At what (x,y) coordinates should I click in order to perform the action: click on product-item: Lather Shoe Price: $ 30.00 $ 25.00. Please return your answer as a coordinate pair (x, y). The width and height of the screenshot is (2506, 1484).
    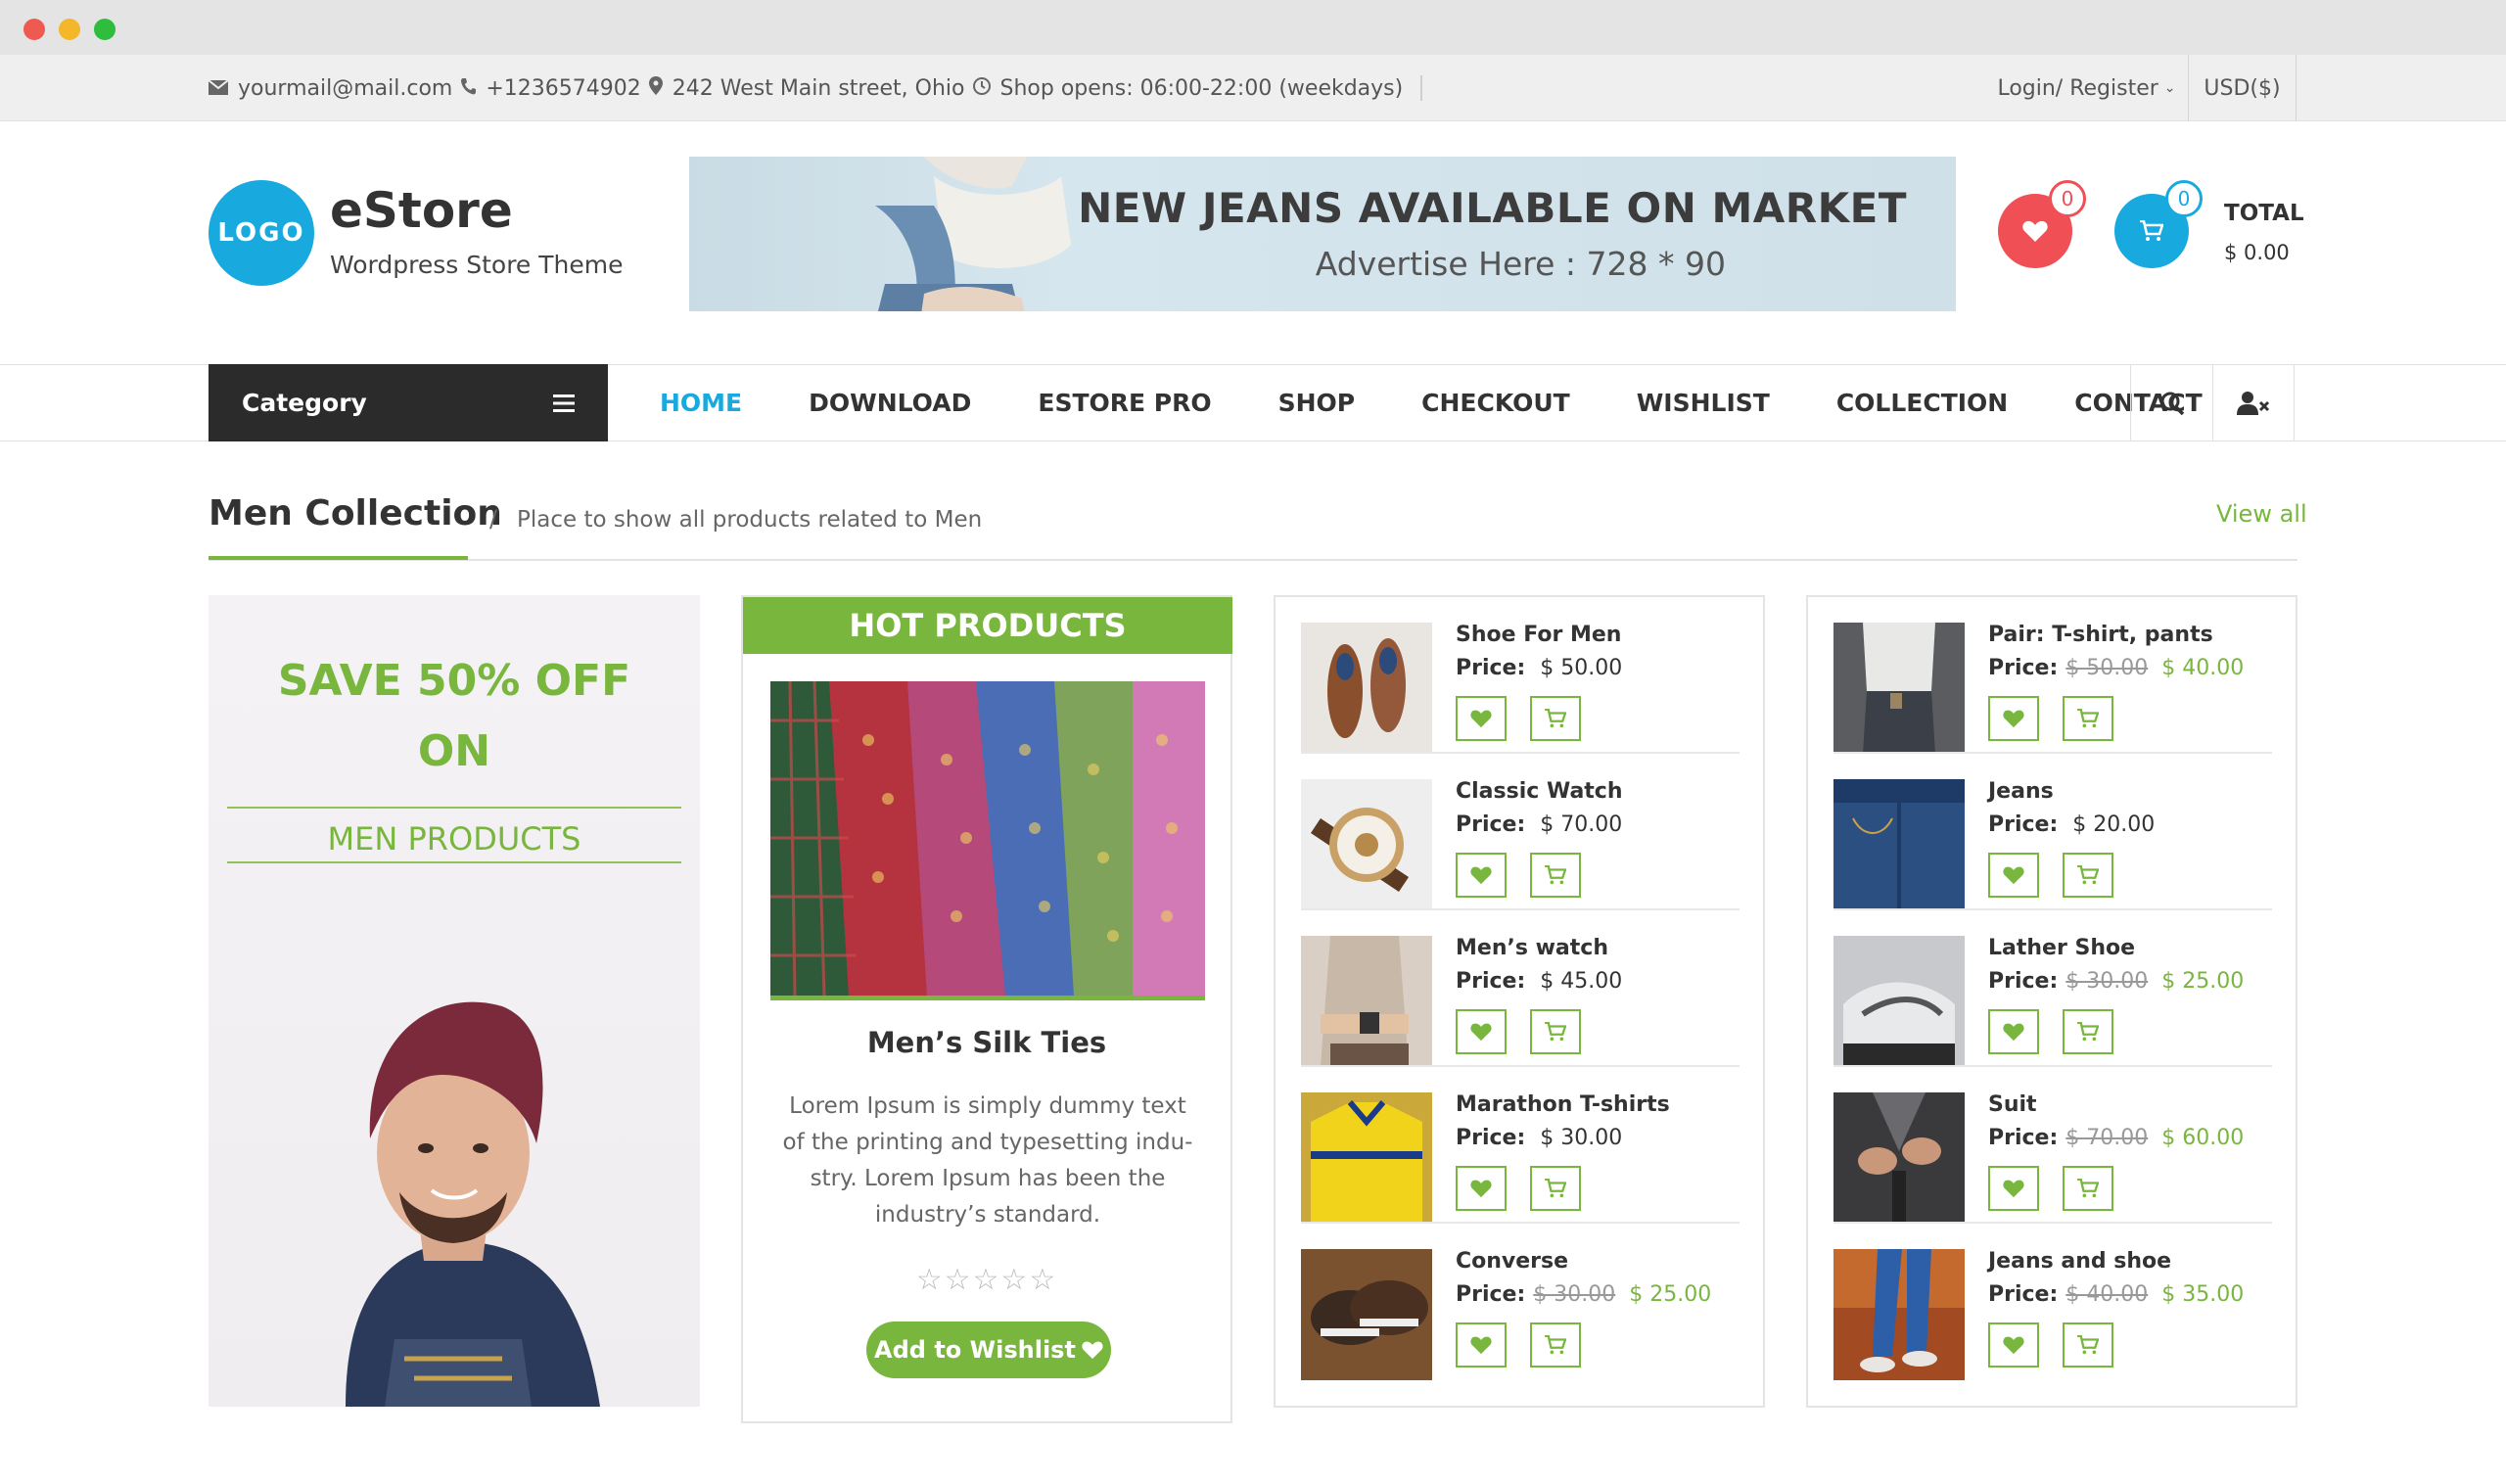
    Looking at the image, I should click on (2052, 988).